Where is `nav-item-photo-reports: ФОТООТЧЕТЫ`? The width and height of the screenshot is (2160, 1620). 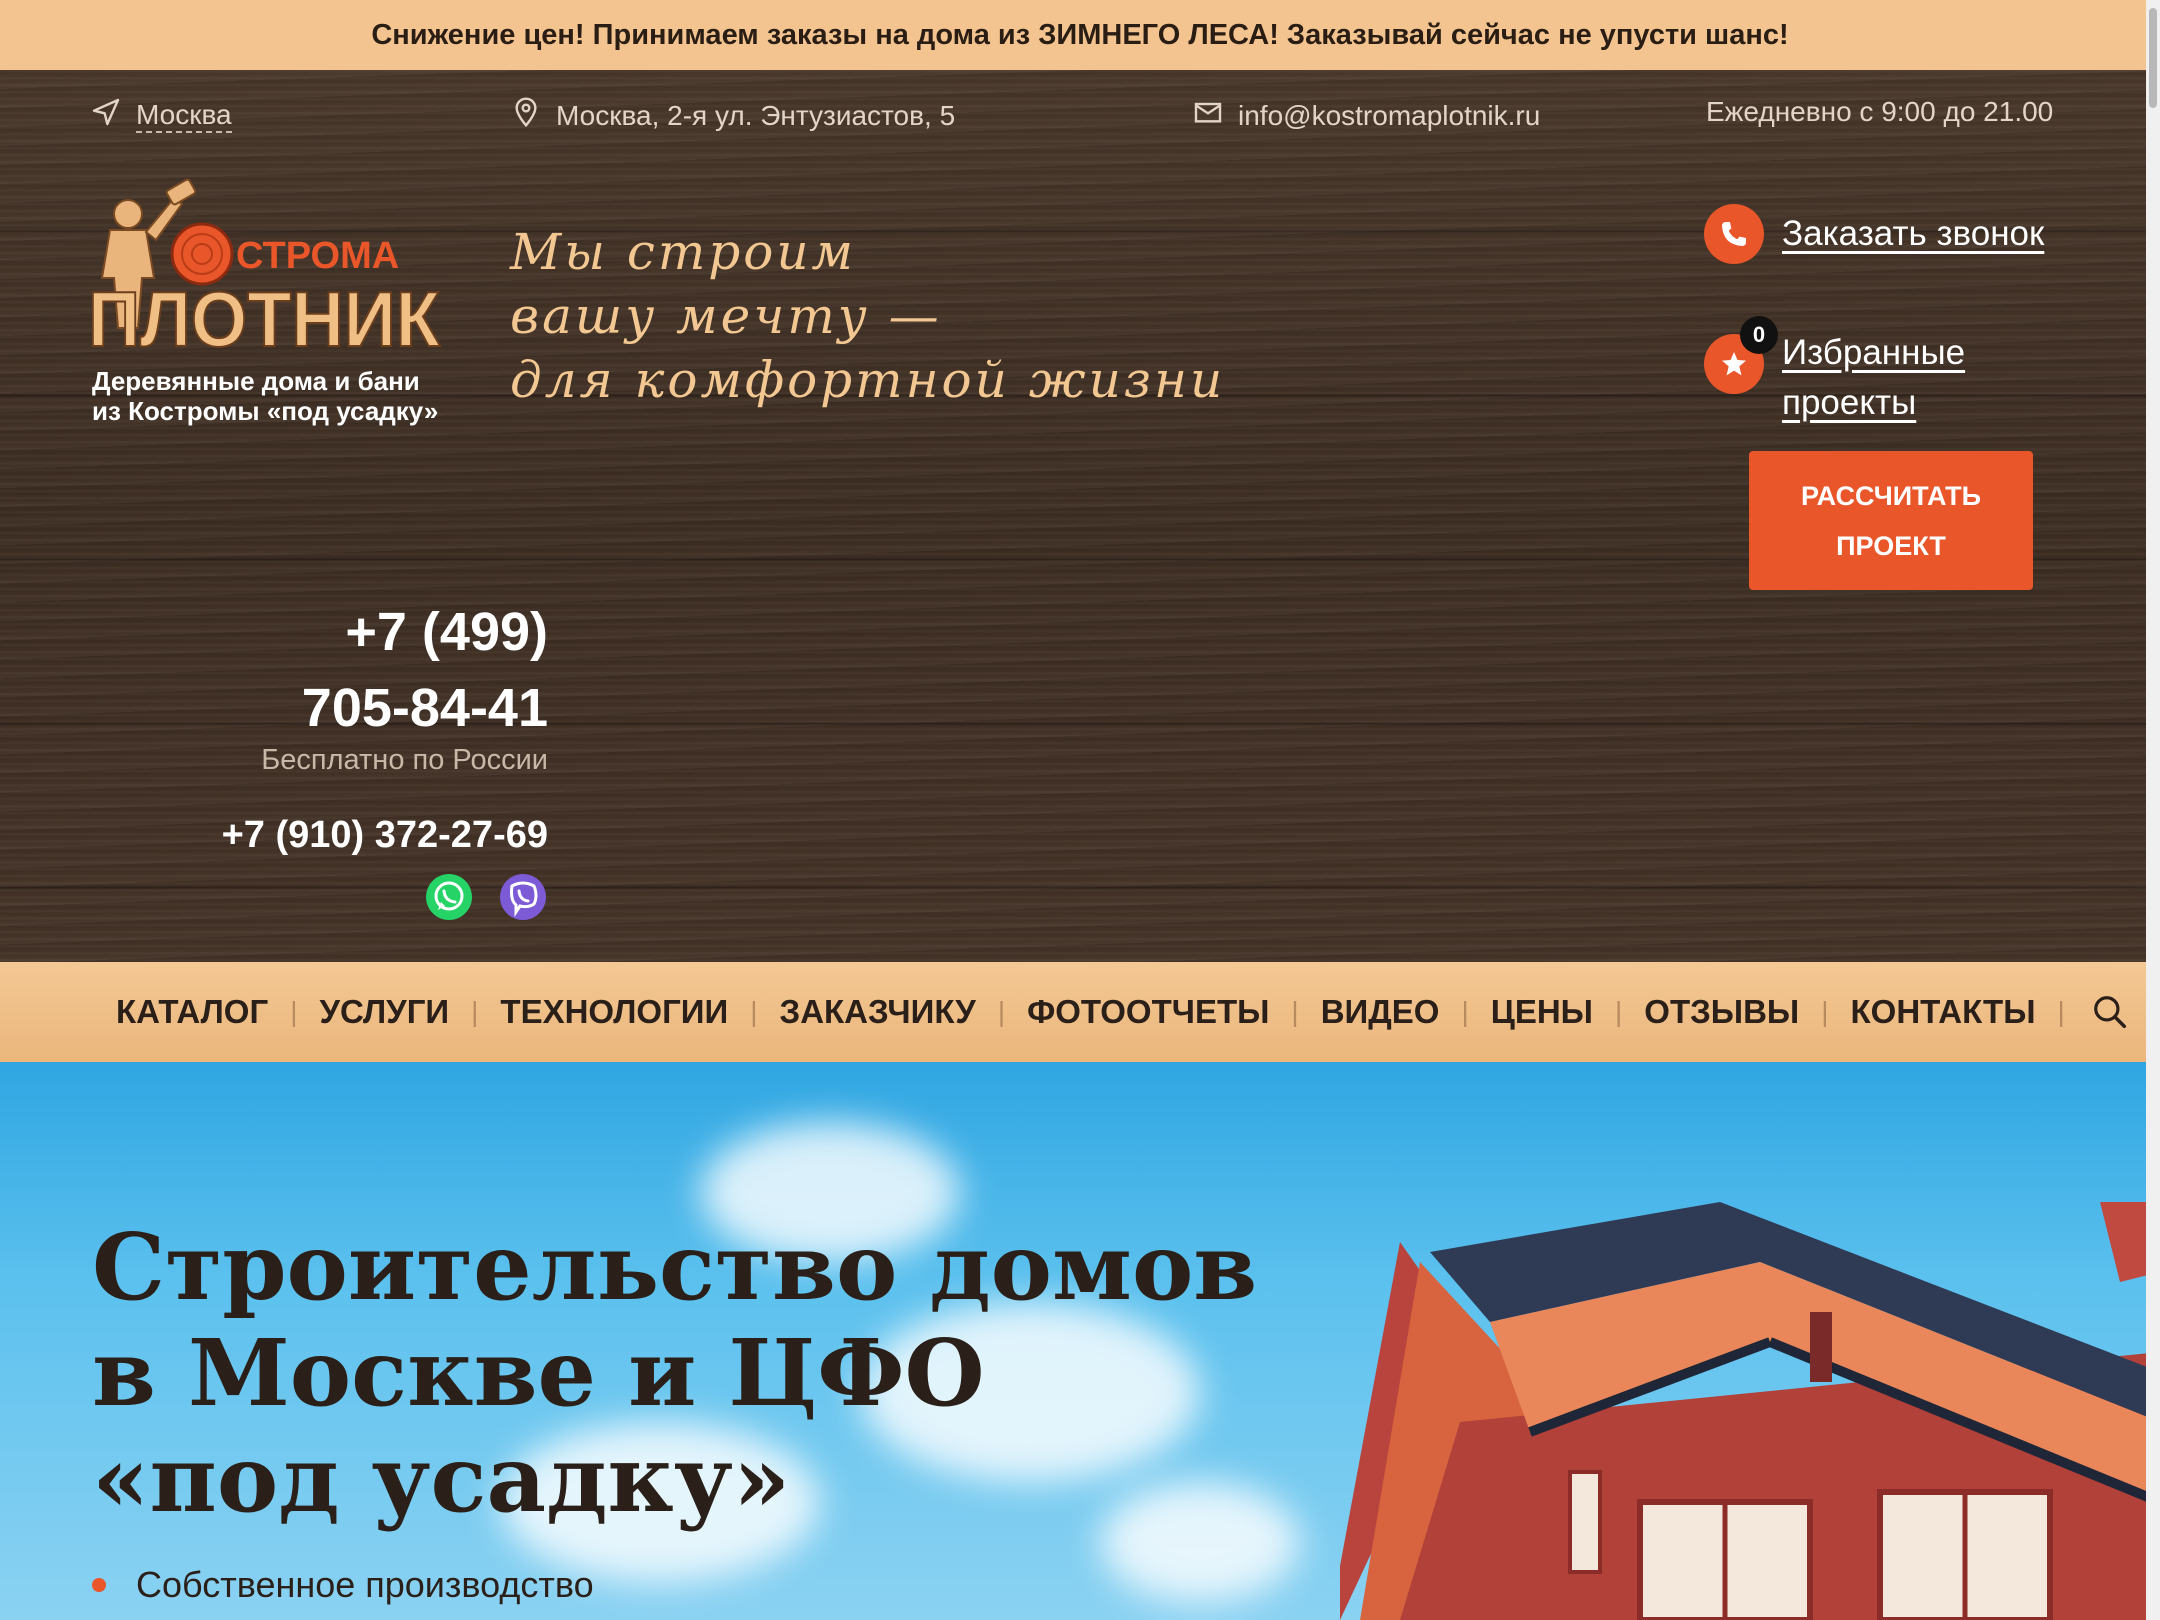
nav-item-photo-reports: ФОТООТЧЕТЫ is located at coordinates (1148, 1012).